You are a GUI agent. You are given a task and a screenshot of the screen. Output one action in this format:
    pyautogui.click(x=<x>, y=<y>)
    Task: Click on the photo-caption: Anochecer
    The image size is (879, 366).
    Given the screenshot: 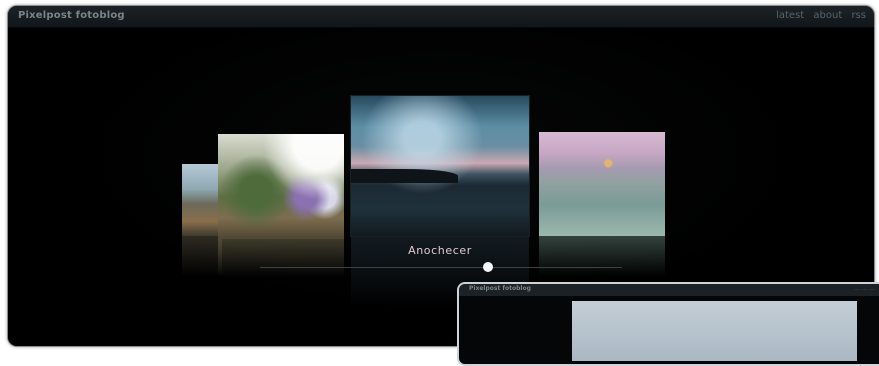 What is the action you would take?
    pyautogui.click(x=440, y=250)
    